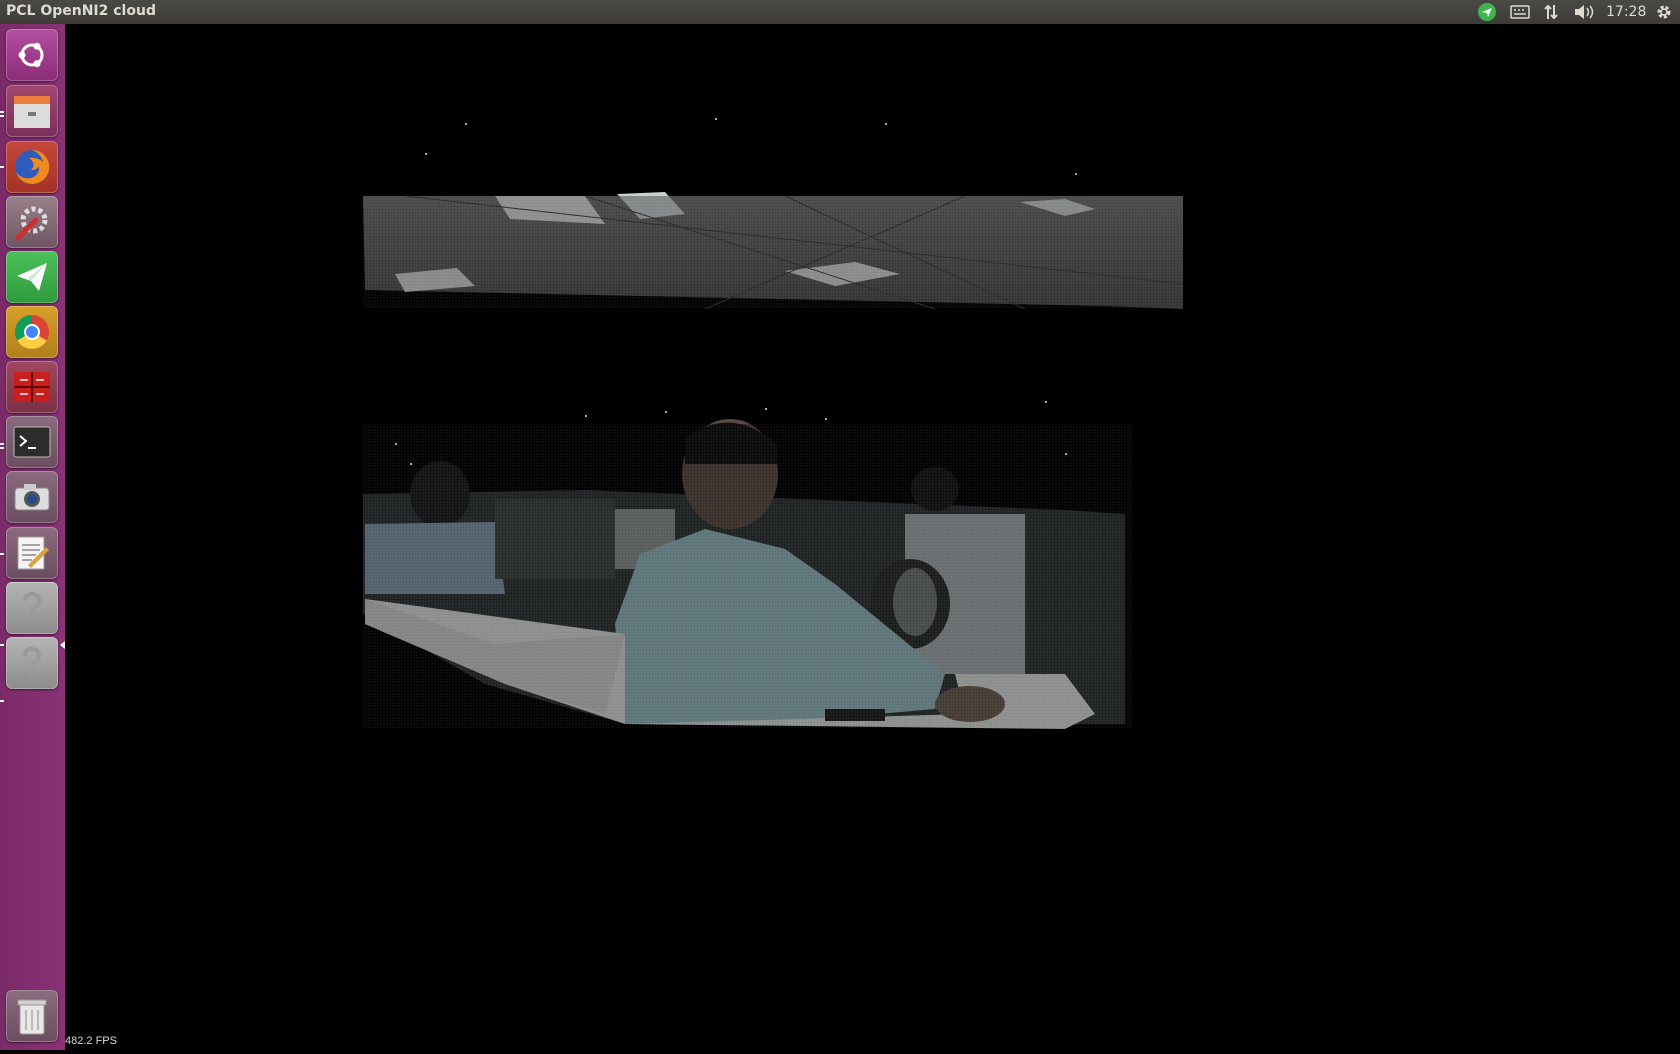 The height and width of the screenshot is (1054, 1680). I want to click on window-title: PCL OpenNI2 cloud, so click(81, 11).